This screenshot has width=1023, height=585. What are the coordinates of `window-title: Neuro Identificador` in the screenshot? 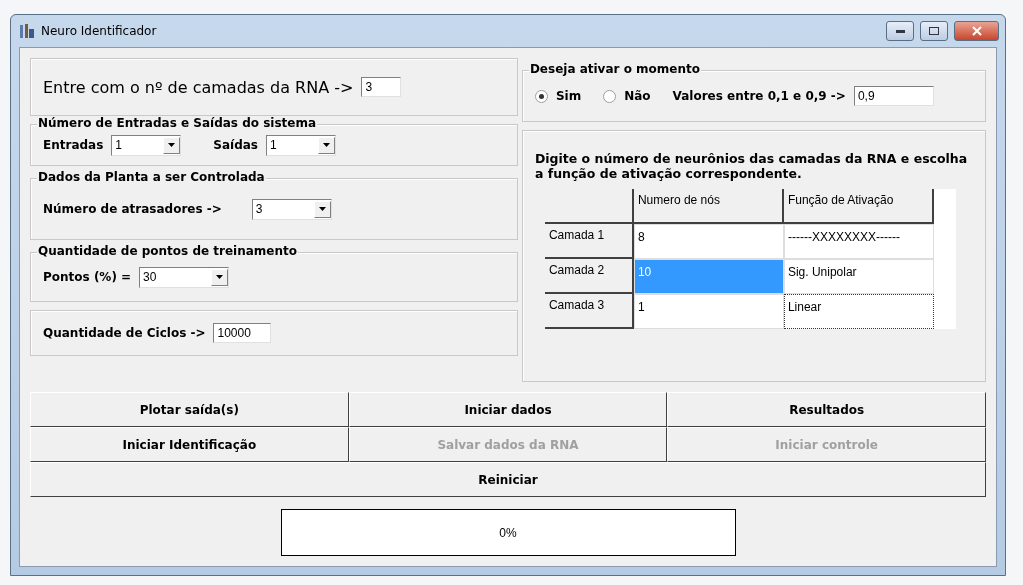 It's located at (99, 31).